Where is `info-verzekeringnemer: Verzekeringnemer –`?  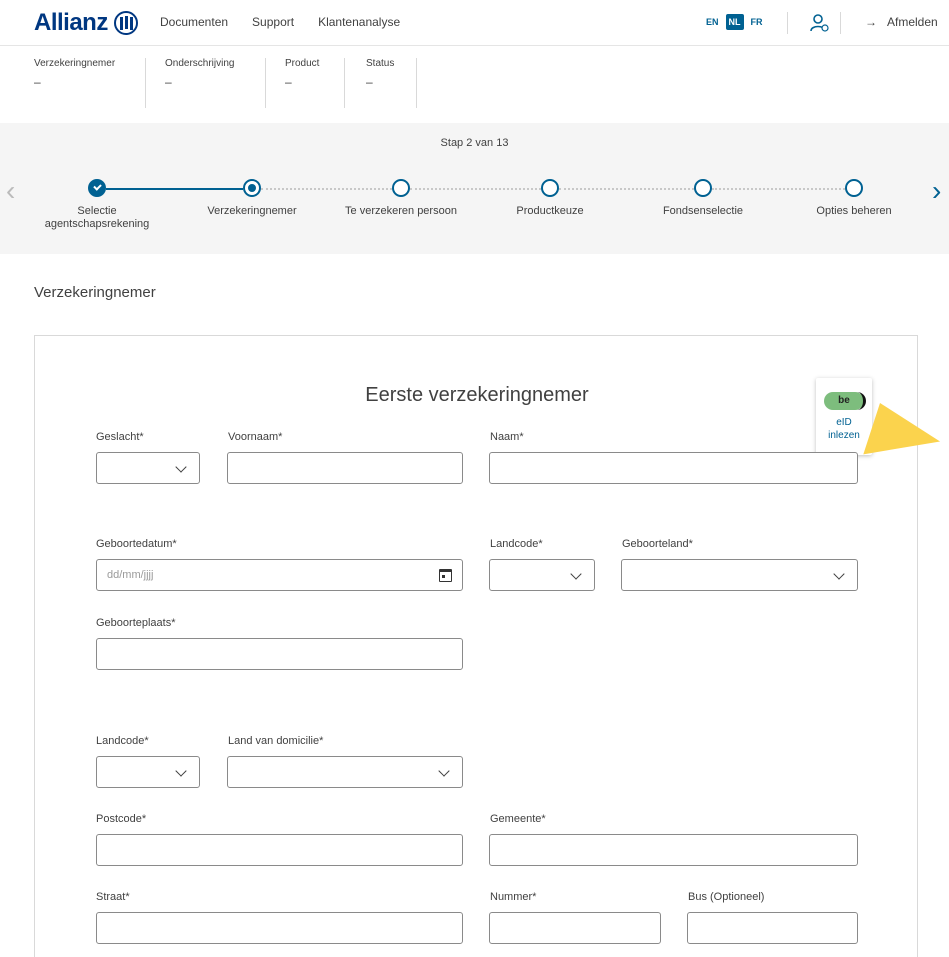 info-verzekeringnemer: Verzekeringnemer – is located at coordinates (90, 83).